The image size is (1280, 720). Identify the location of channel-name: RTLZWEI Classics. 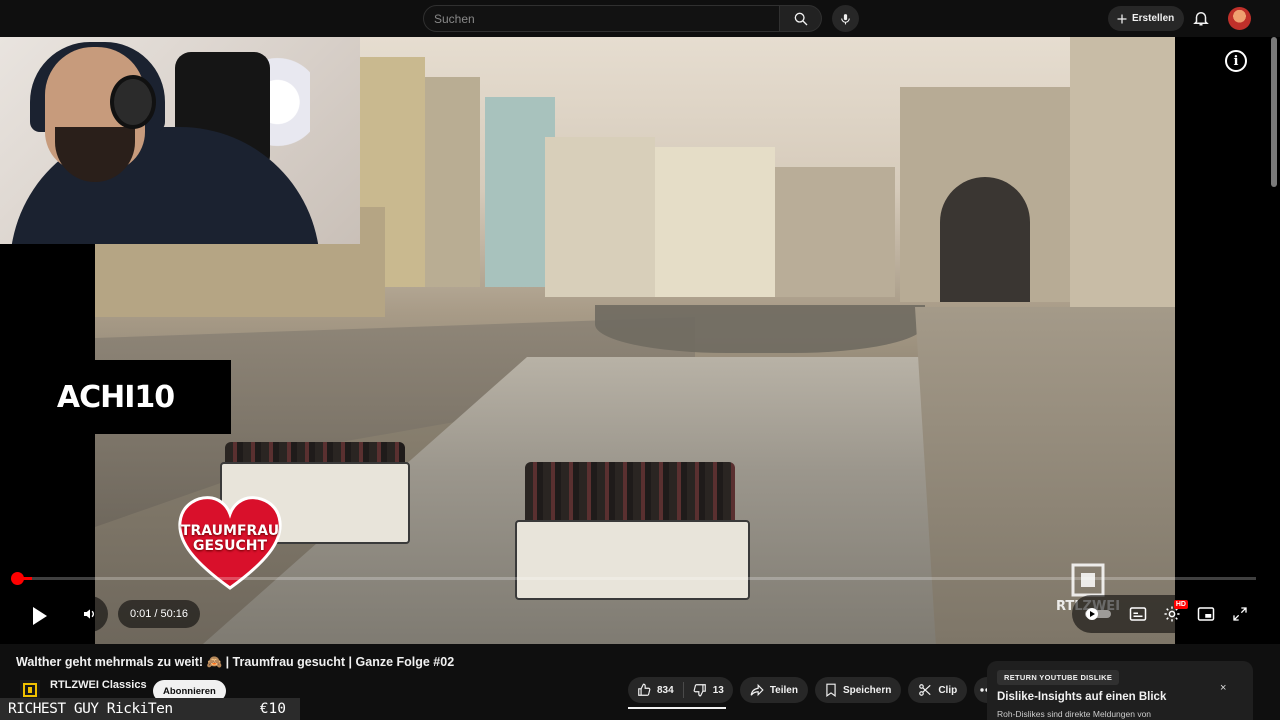
(98, 685).